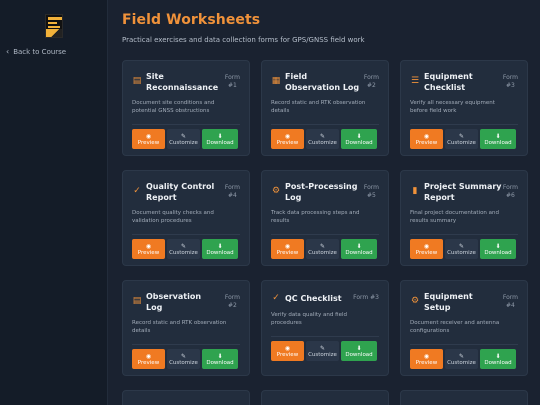  Describe the element at coordinates (415, 191) in the screenshot. I see `file-icon: ▮` at that location.